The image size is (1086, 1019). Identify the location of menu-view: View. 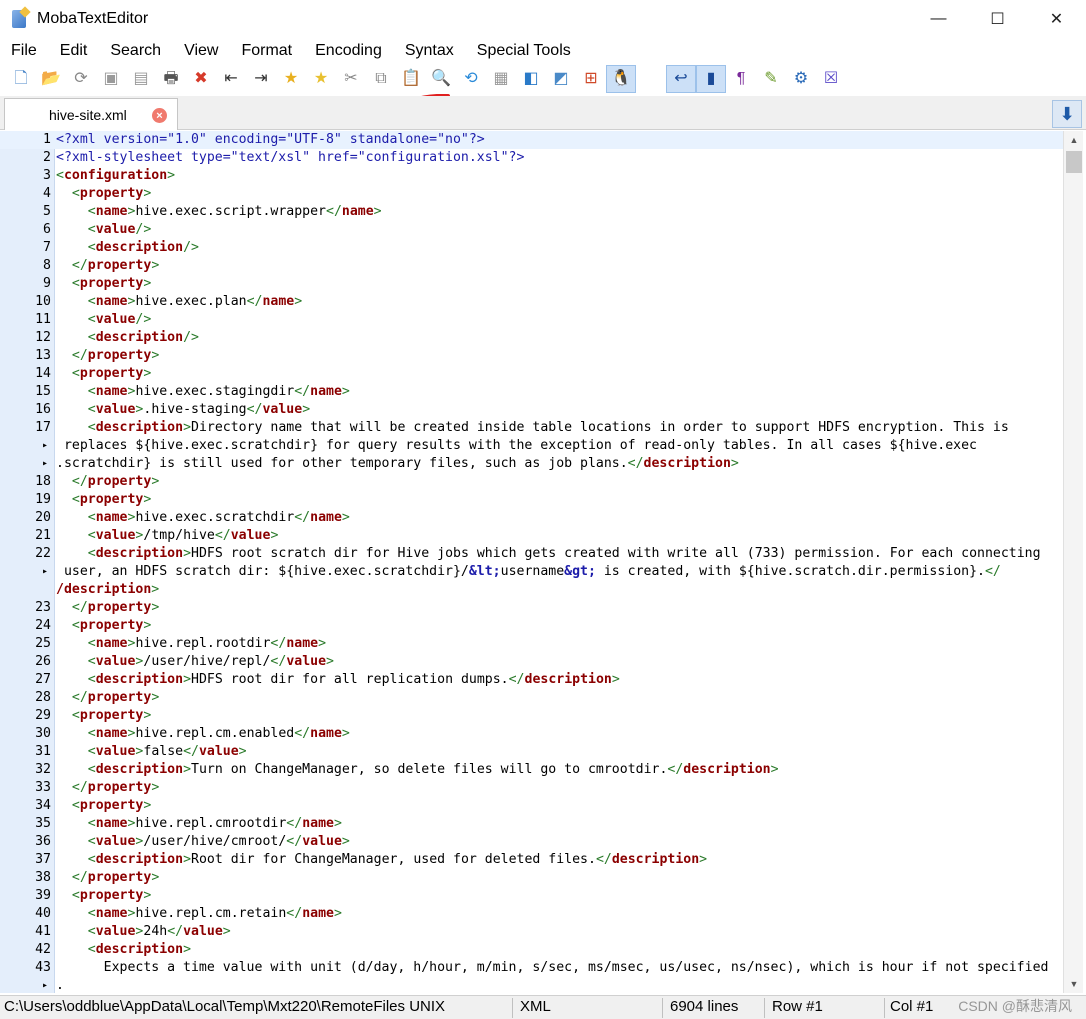
(201, 51).